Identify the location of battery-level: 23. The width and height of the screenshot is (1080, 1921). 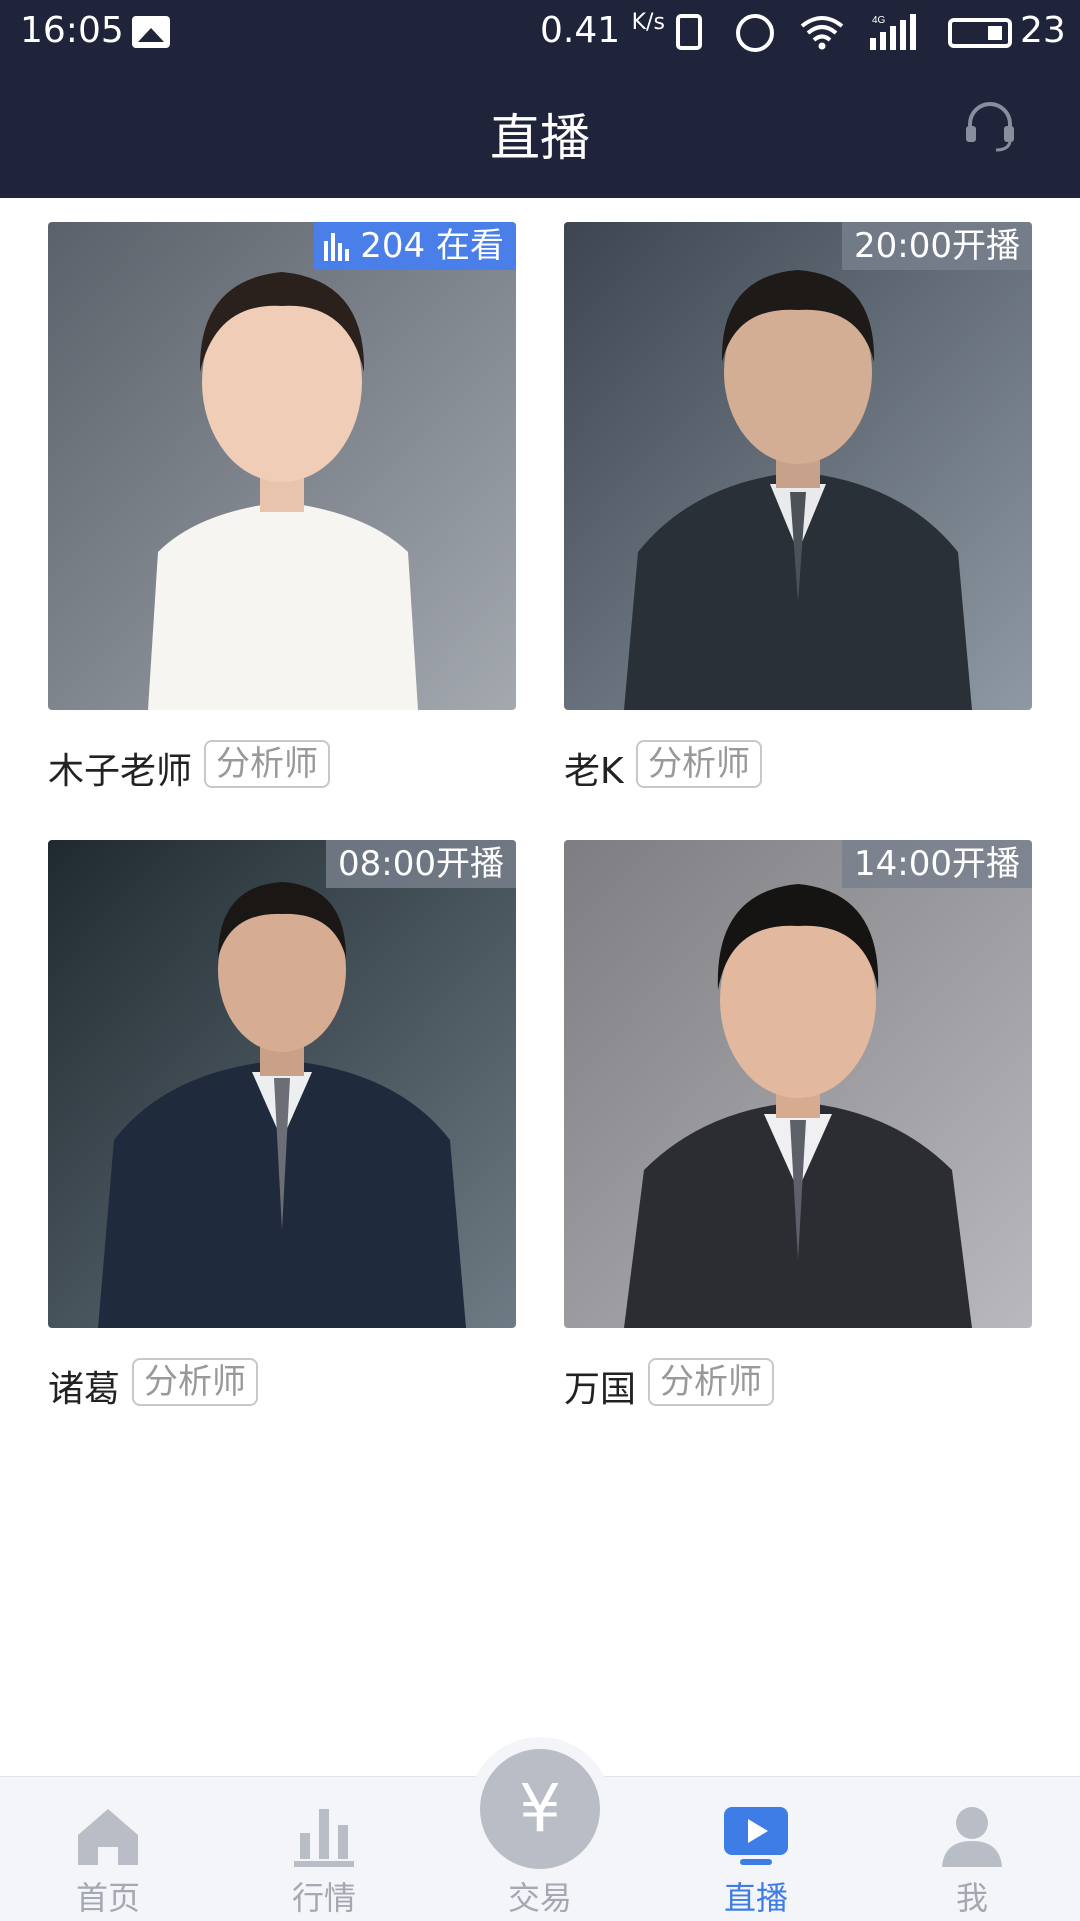
(1043, 30).